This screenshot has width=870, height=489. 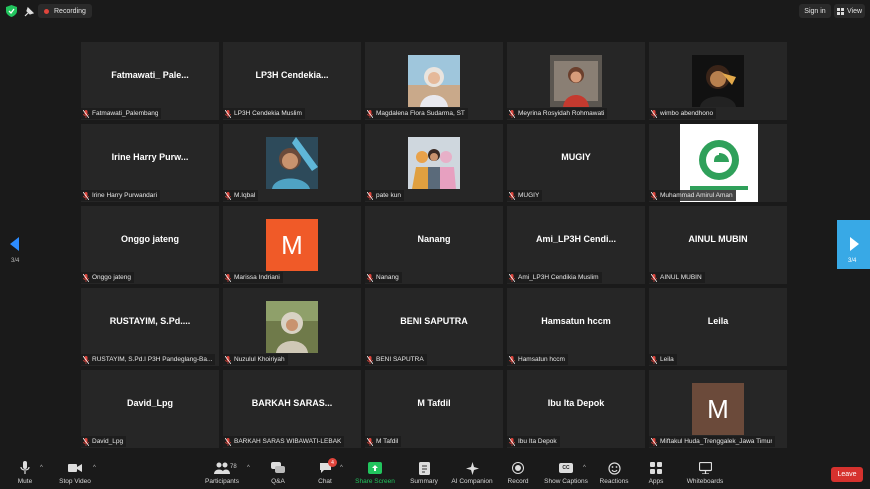 I want to click on participant-label: Magdalena Flora Sudarma, ST, so click(x=416, y=113).